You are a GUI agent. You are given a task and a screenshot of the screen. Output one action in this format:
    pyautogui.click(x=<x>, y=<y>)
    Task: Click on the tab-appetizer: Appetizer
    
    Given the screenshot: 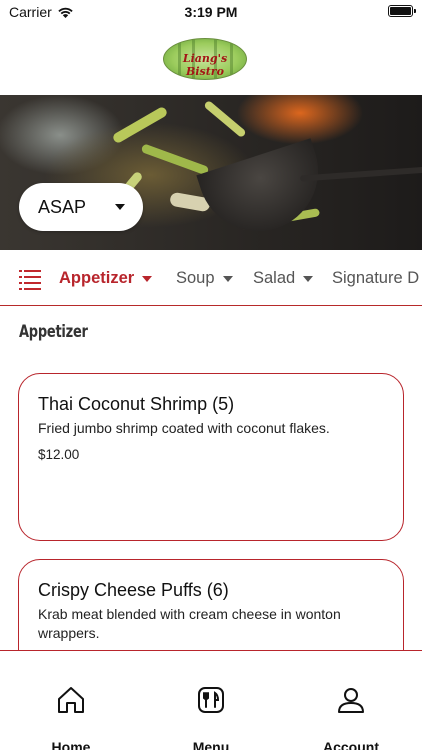 What is the action you would take?
    pyautogui.click(x=106, y=278)
    